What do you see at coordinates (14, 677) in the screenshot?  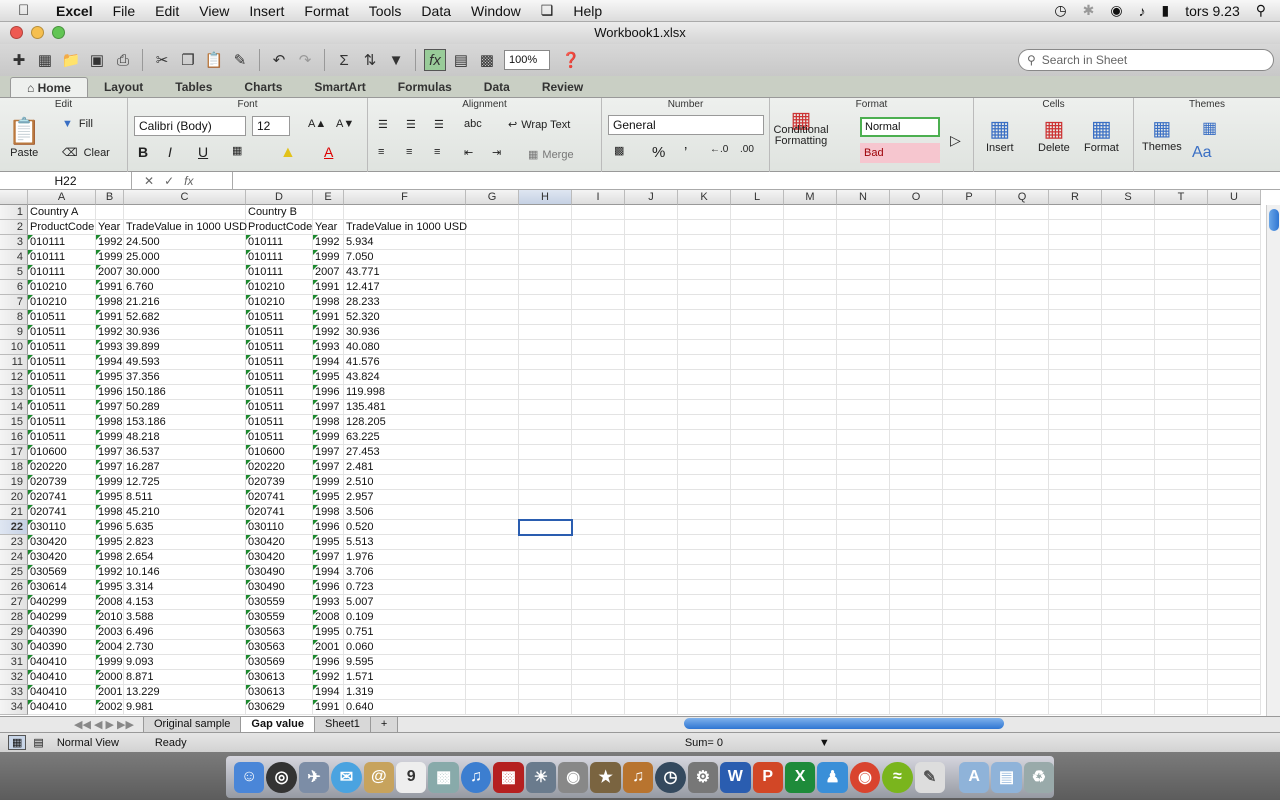 I see `row-header: 32` at bounding box center [14, 677].